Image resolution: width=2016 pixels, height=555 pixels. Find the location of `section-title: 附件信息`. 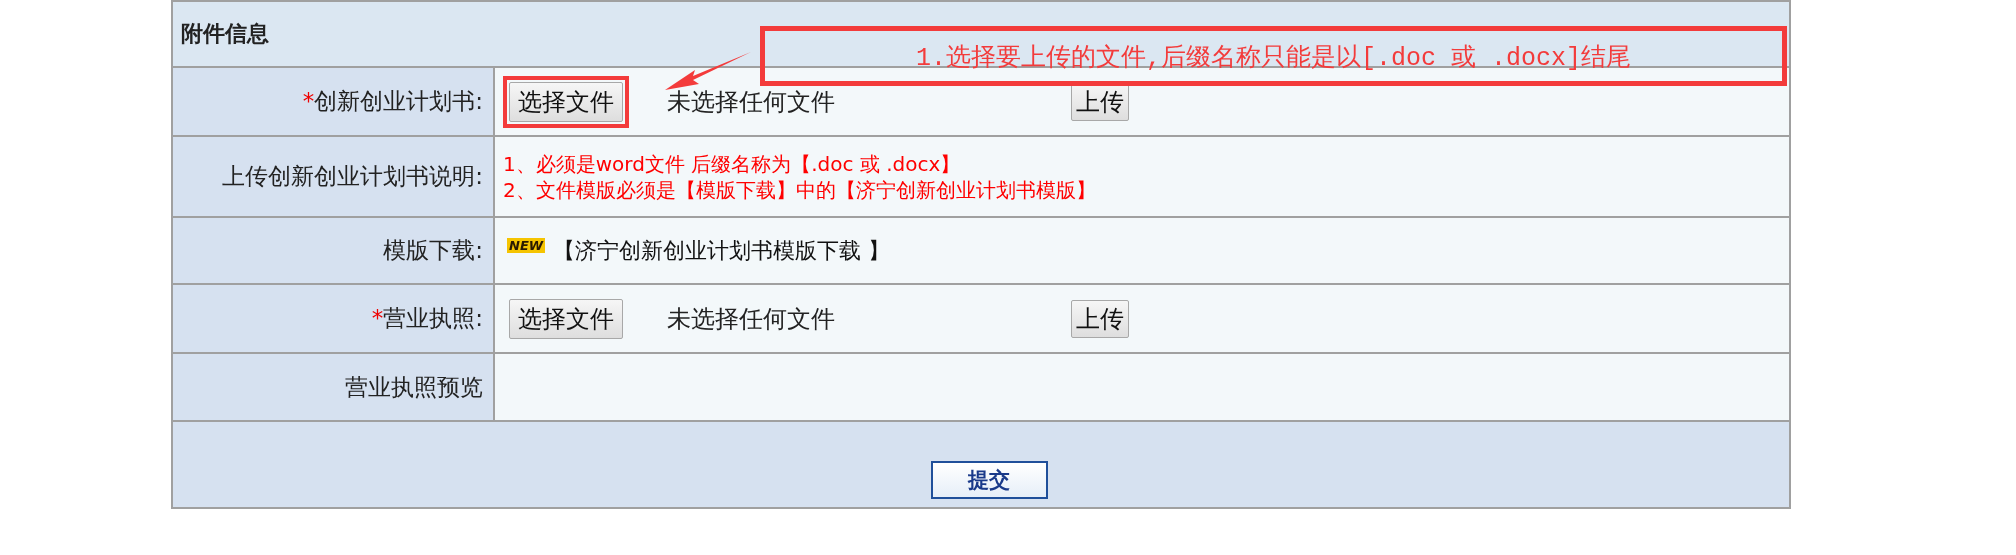

section-title: 附件信息 is located at coordinates (225, 34).